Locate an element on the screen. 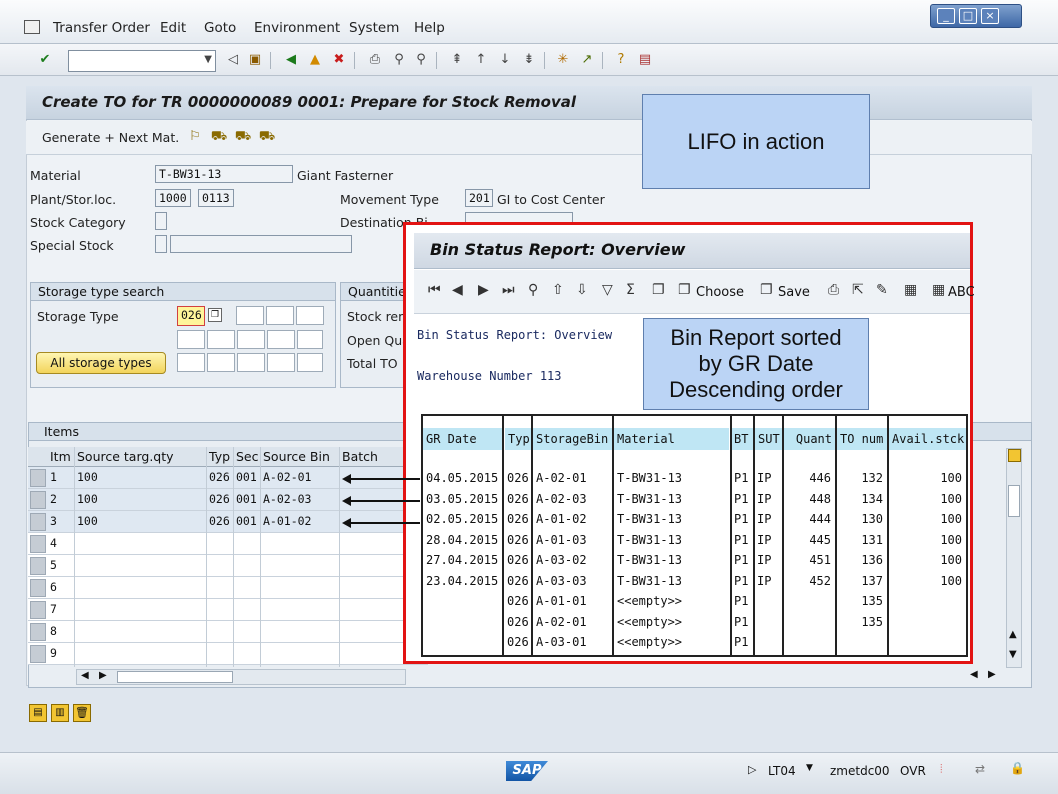 This screenshot has width=1058, height=794. deselect-all-icon: ▥ is located at coordinates (60, 713).